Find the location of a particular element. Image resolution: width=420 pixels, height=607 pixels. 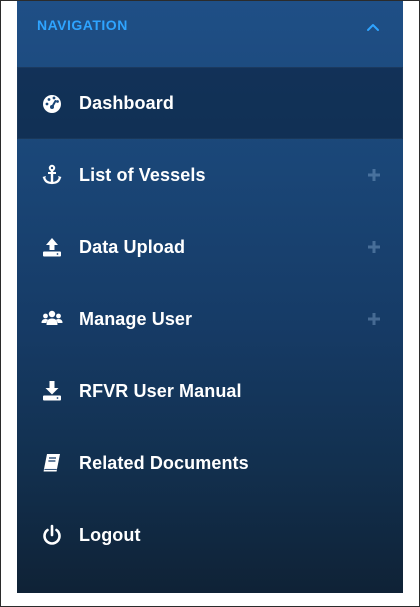

anchor-icon is located at coordinates (52, 175).